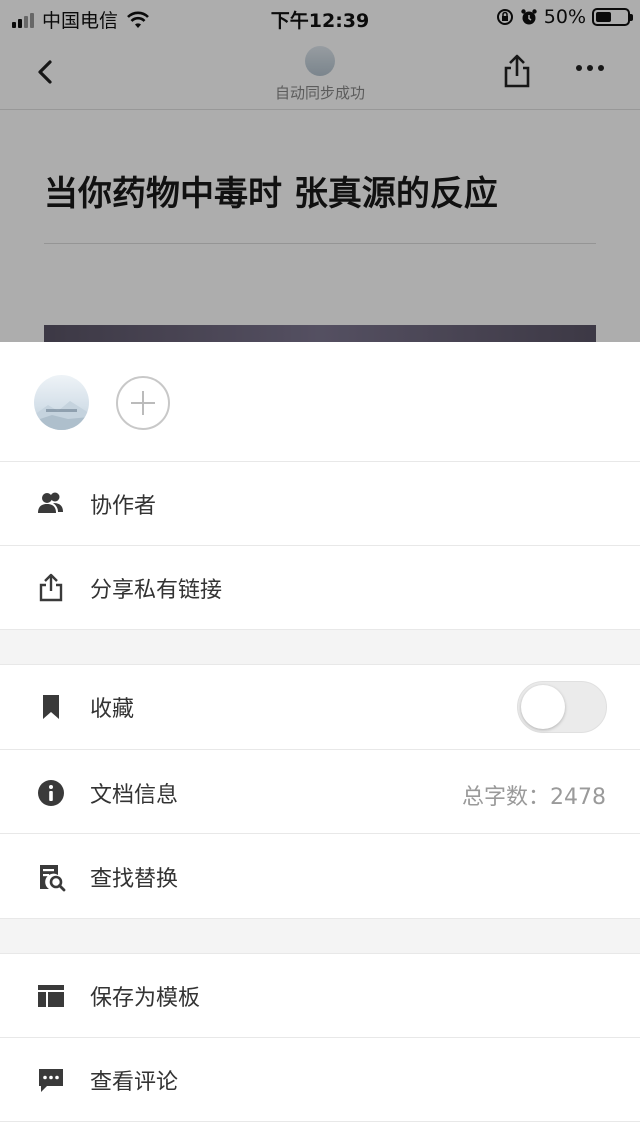 The width and height of the screenshot is (640, 1139). I want to click on favorite-toggle, so click(562, 707).